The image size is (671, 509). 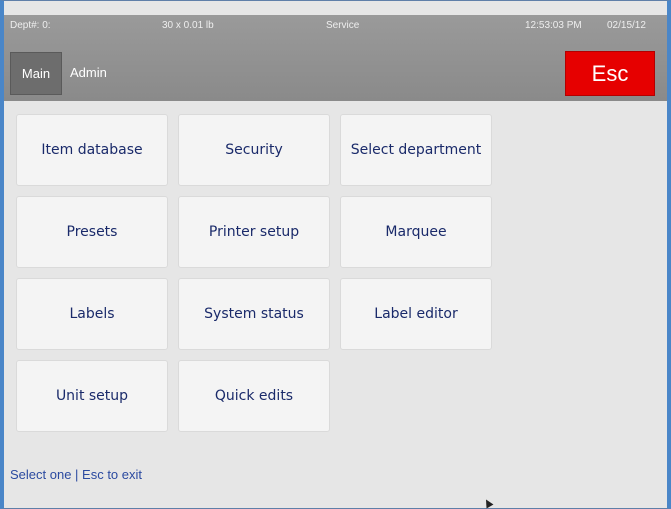 What do you see at coordinates (416, 150) in the screenshot?
I see `select-department-button: Select department` at bounding box center [416, 150].